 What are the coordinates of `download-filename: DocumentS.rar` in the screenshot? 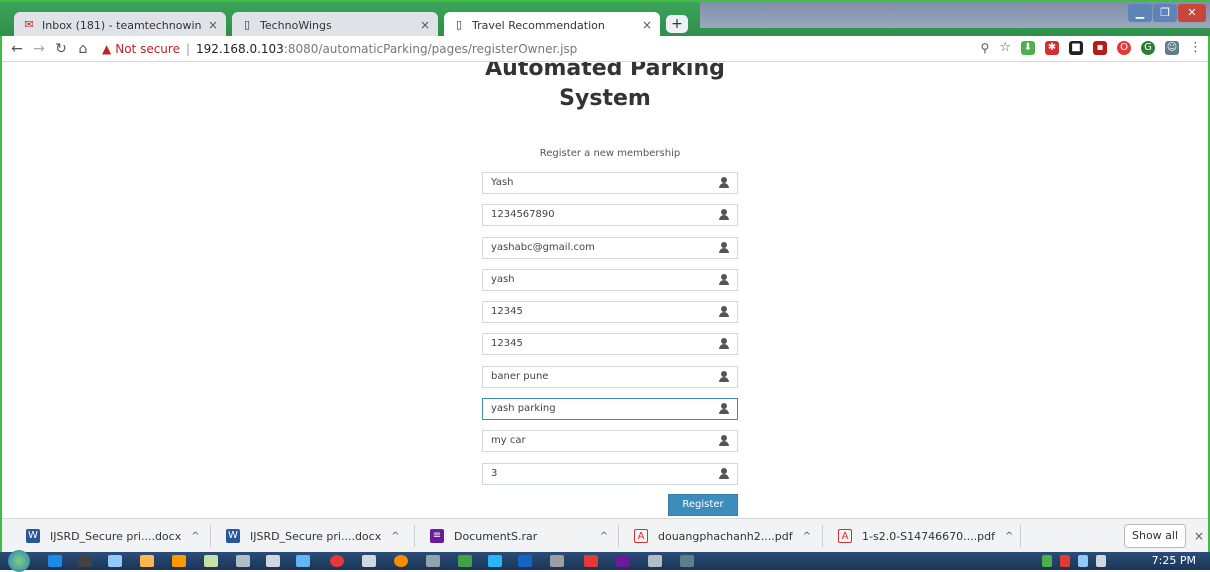 It's located at (496, 536).